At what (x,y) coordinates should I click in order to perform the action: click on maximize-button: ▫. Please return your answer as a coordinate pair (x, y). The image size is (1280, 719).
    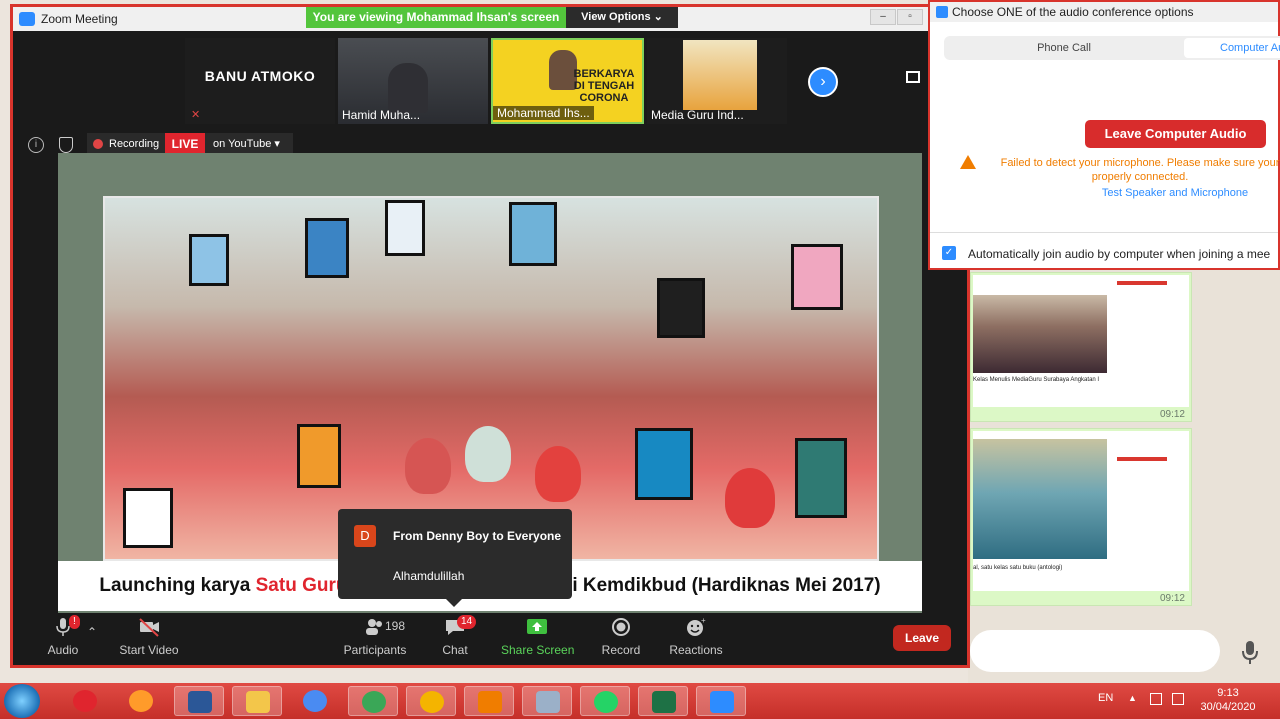
    Looking at the image, I should click on (910, 17).